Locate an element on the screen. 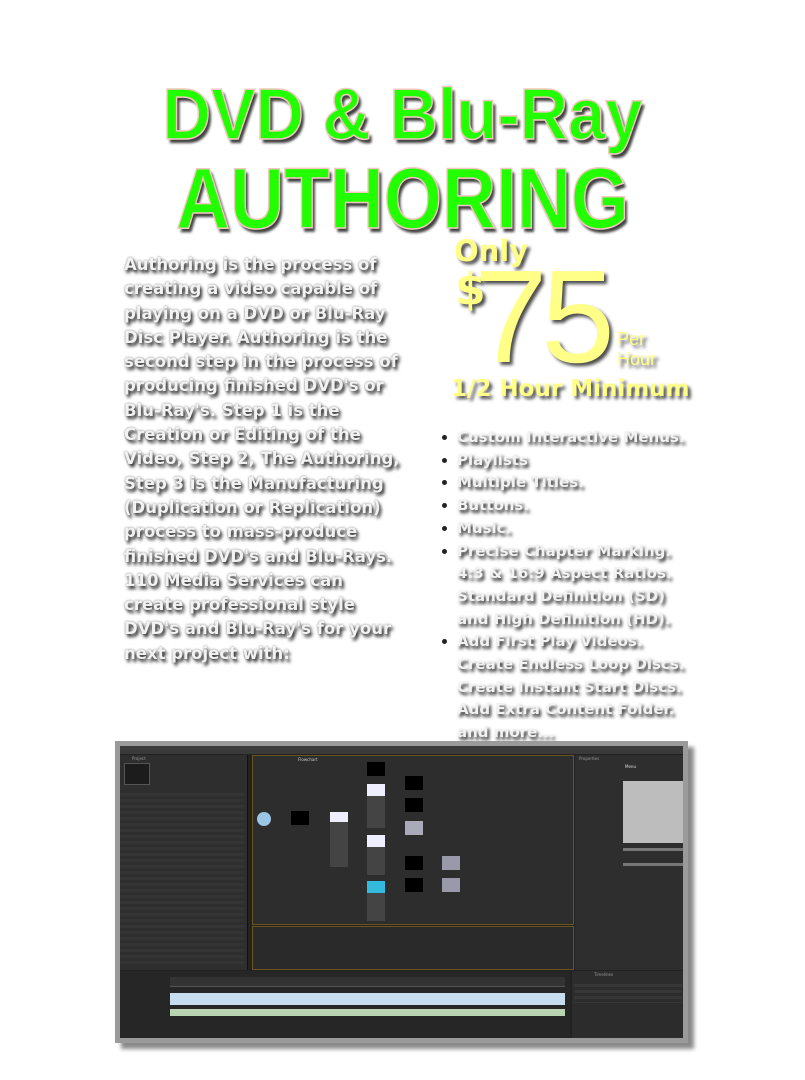  description-line: Disc Player. Authoring is the is located at coordinates (256, 337).